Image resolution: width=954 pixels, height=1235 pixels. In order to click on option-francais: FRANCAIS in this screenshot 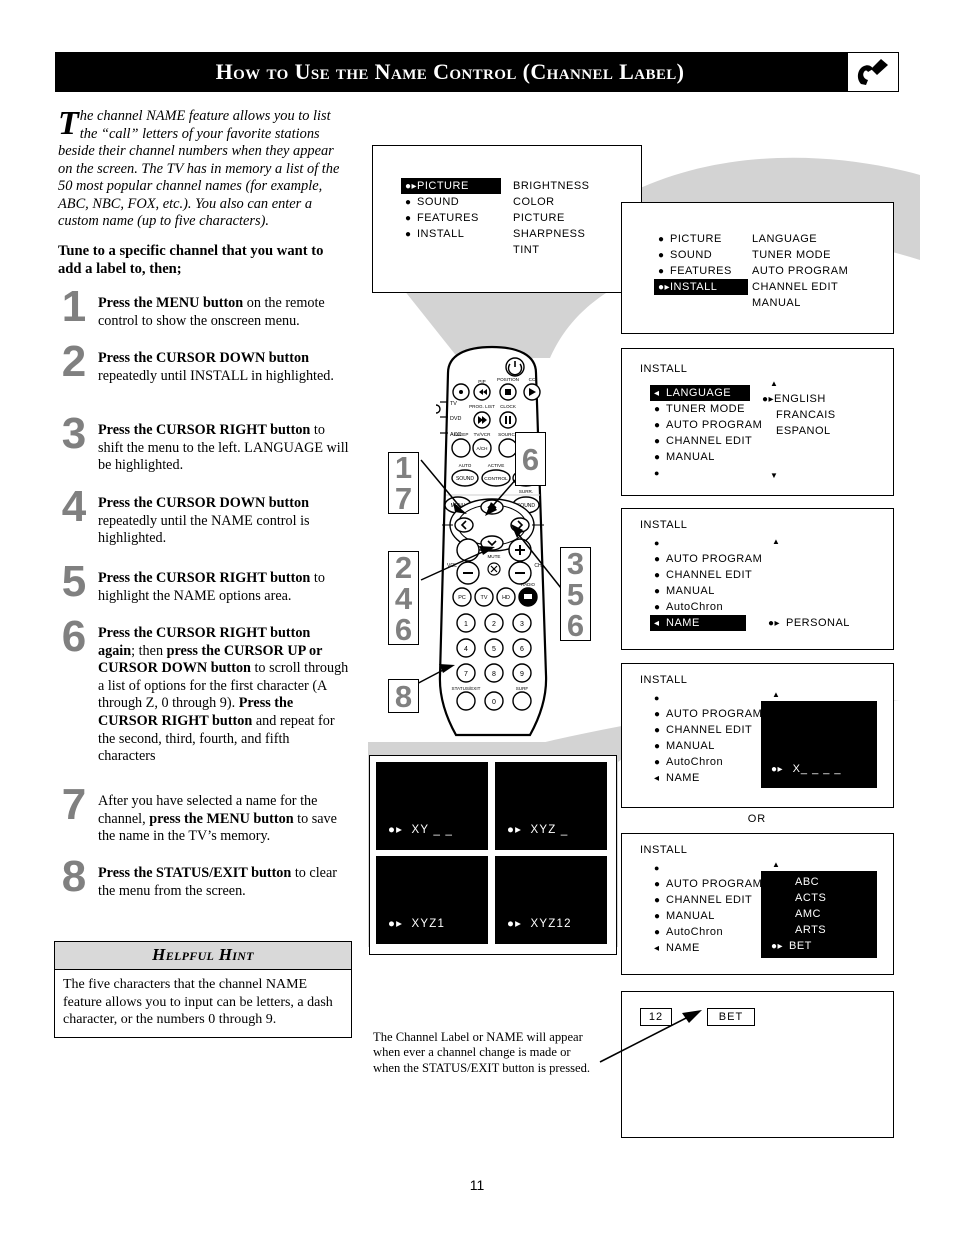, I will do `click(799, 415)`.